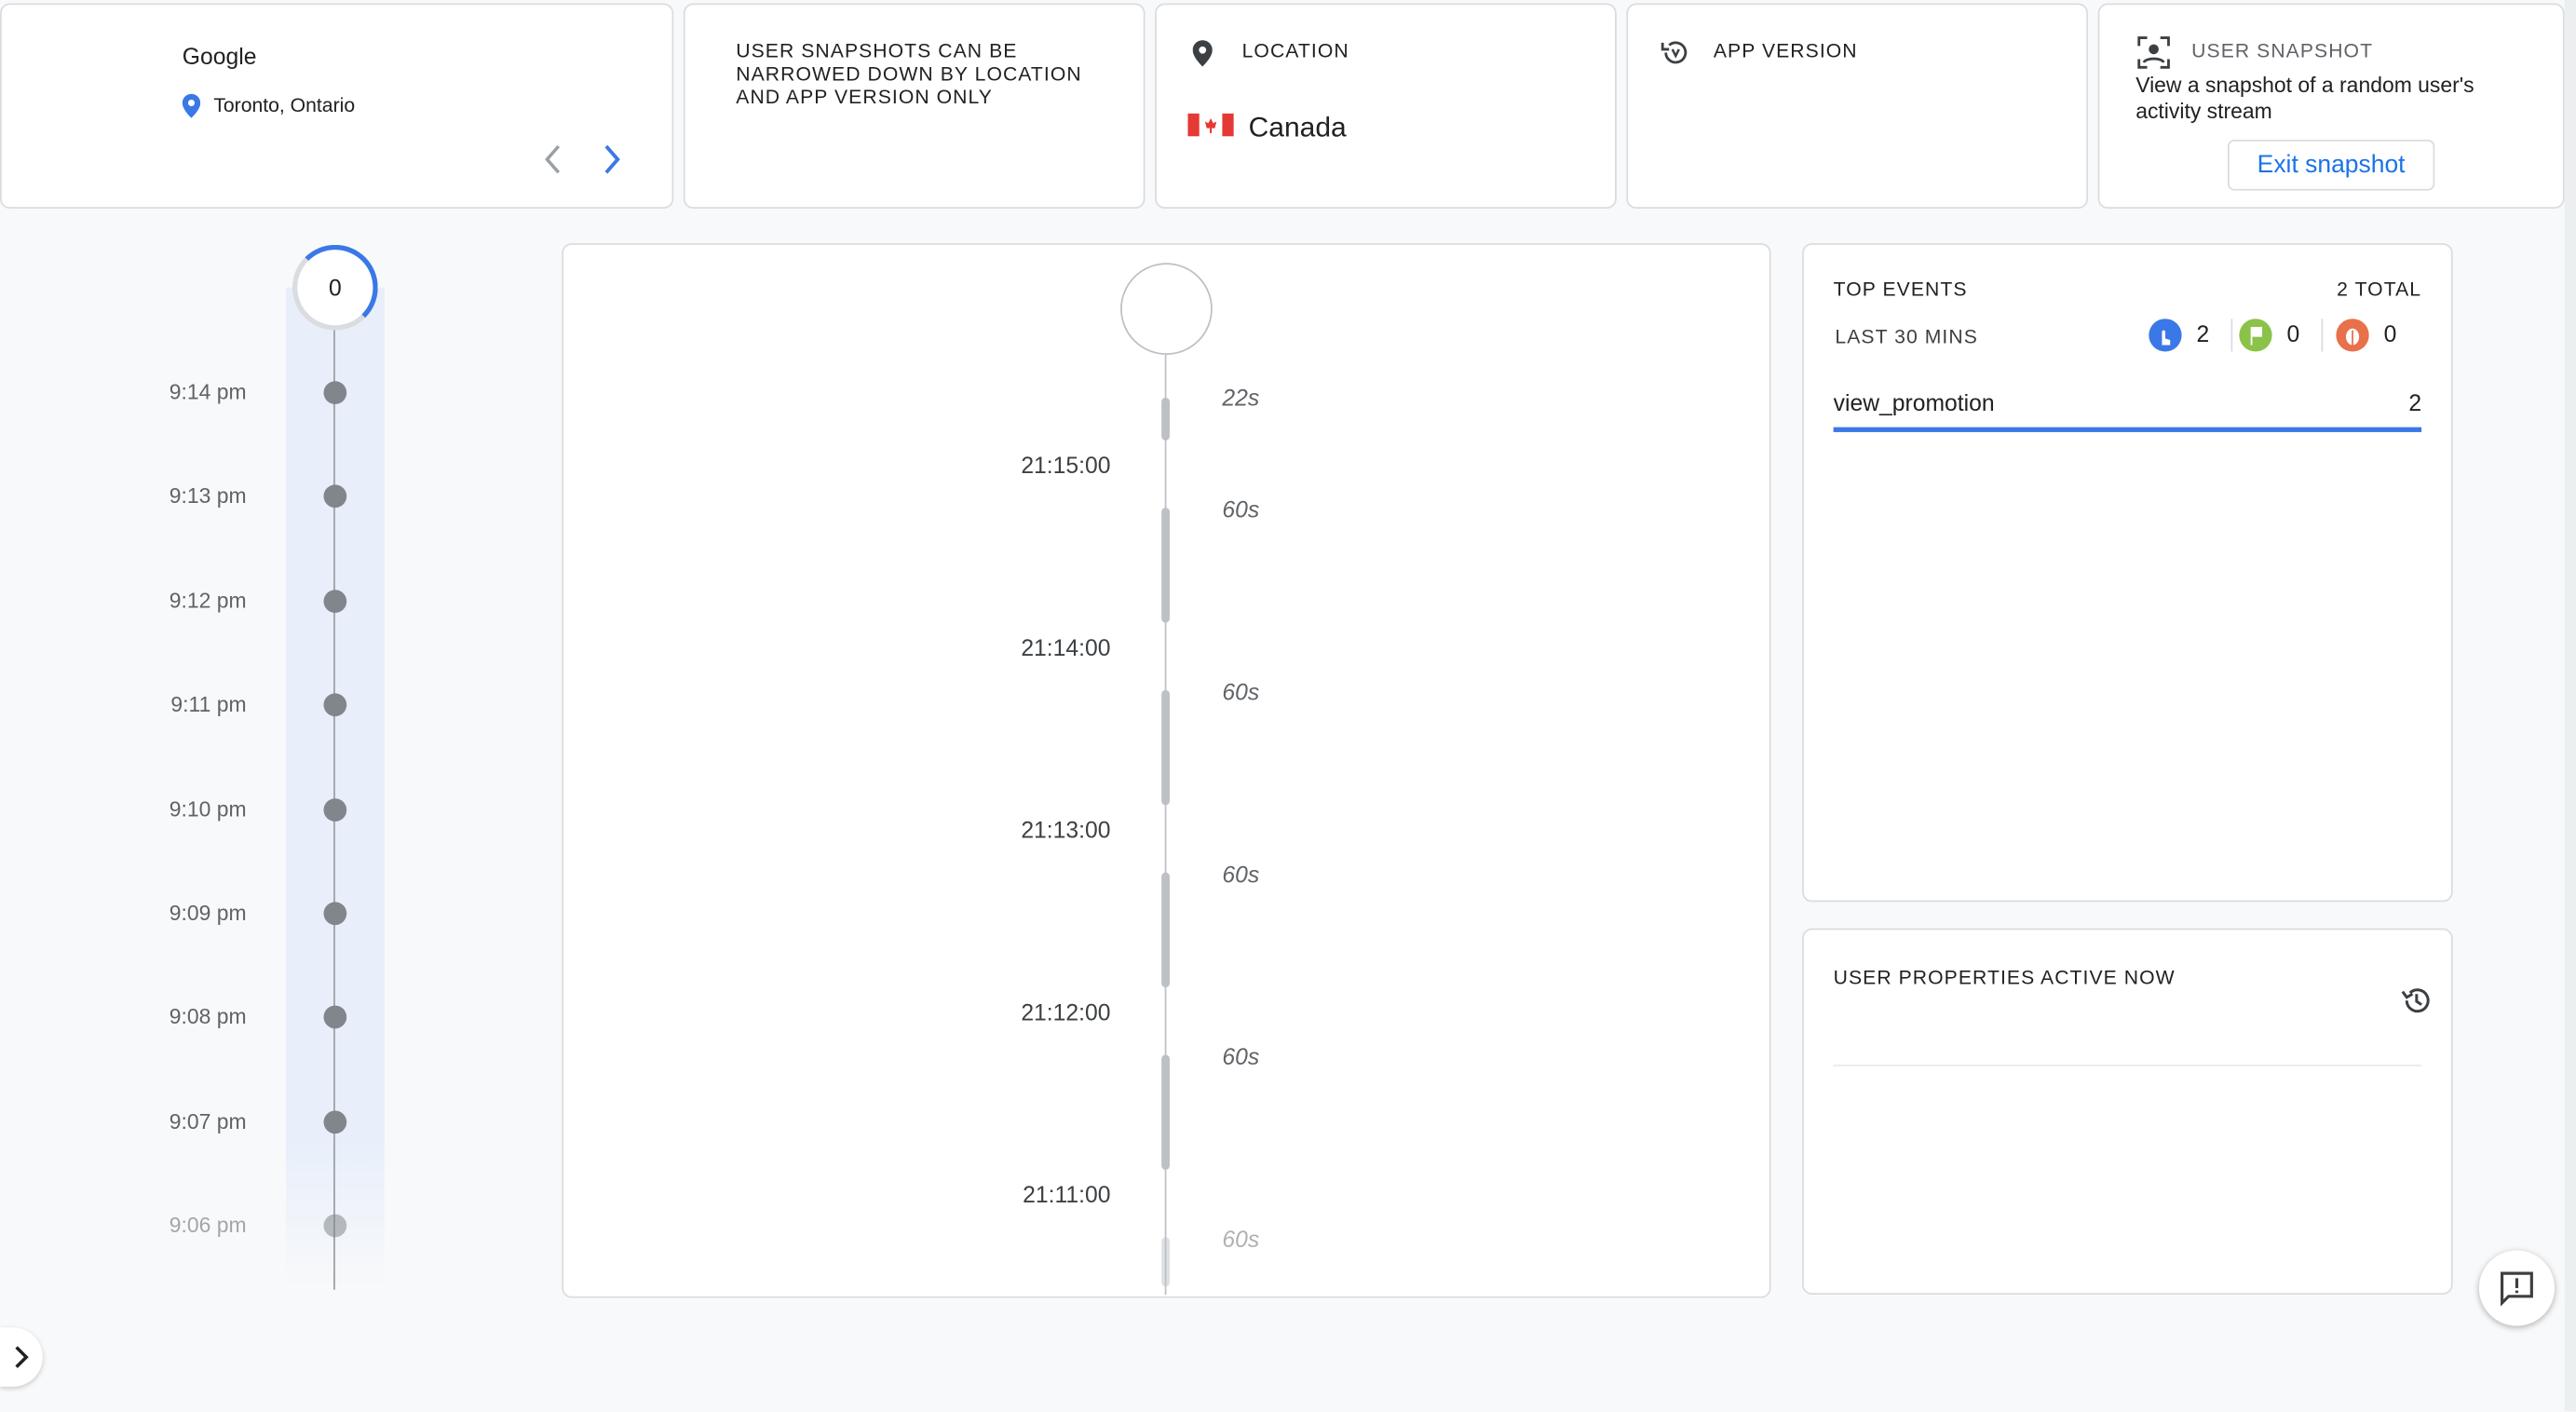 The height and width of the screenshot is (1412, 2576). What do you see at coordinates (2390, 333) in the screenshot?
I see `bug-count: 0` at bounding box center [2390, 333].